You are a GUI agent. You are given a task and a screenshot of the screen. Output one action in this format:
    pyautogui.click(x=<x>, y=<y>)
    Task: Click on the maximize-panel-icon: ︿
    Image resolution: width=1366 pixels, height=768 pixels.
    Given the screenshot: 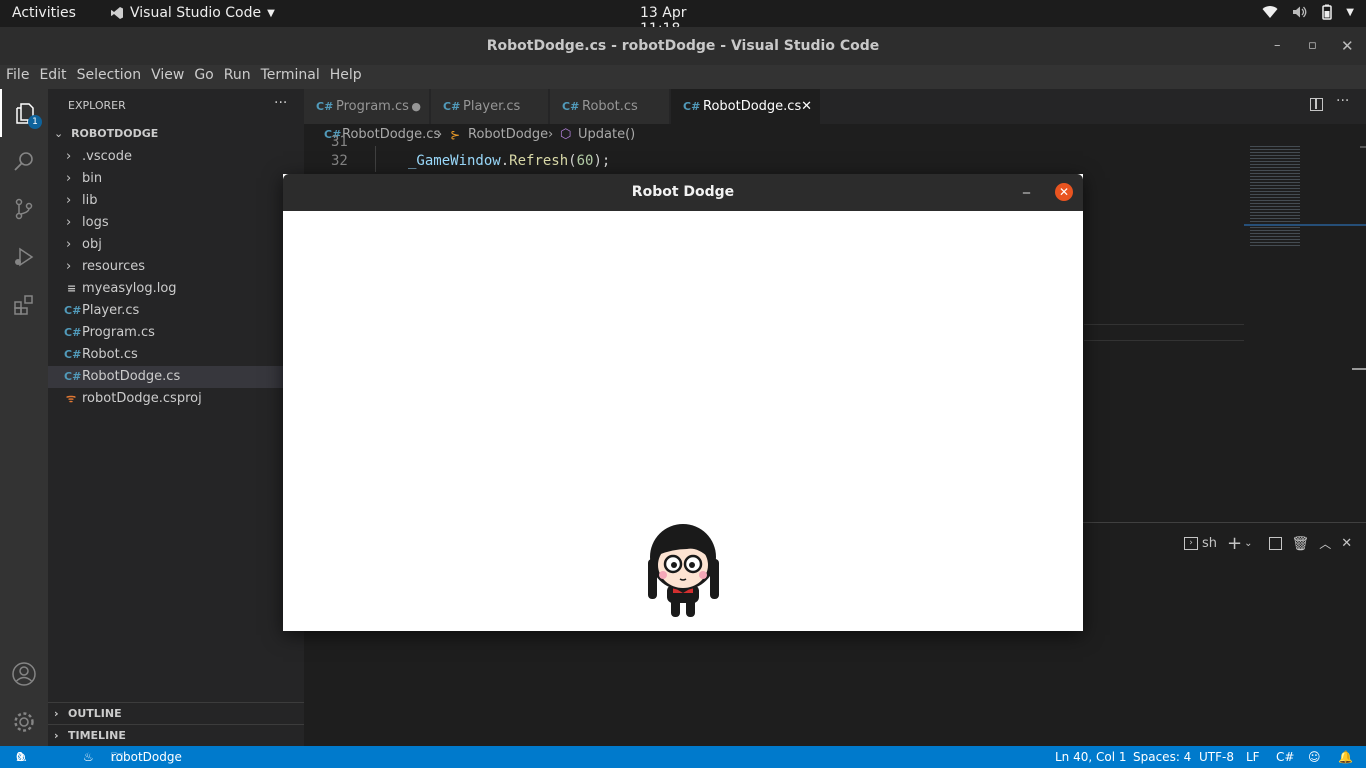 What is the action you would take?
    pyautogui.click(x=1325, y=543)
    